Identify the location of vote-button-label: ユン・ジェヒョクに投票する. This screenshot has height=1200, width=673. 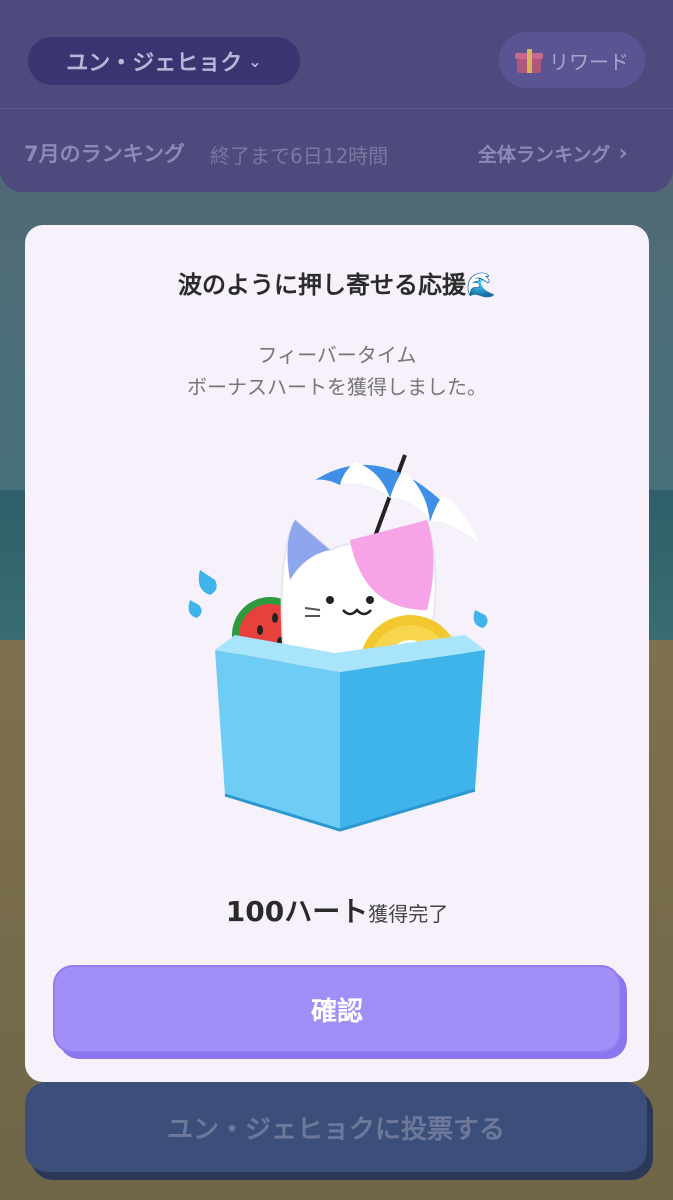
(335, 1129).